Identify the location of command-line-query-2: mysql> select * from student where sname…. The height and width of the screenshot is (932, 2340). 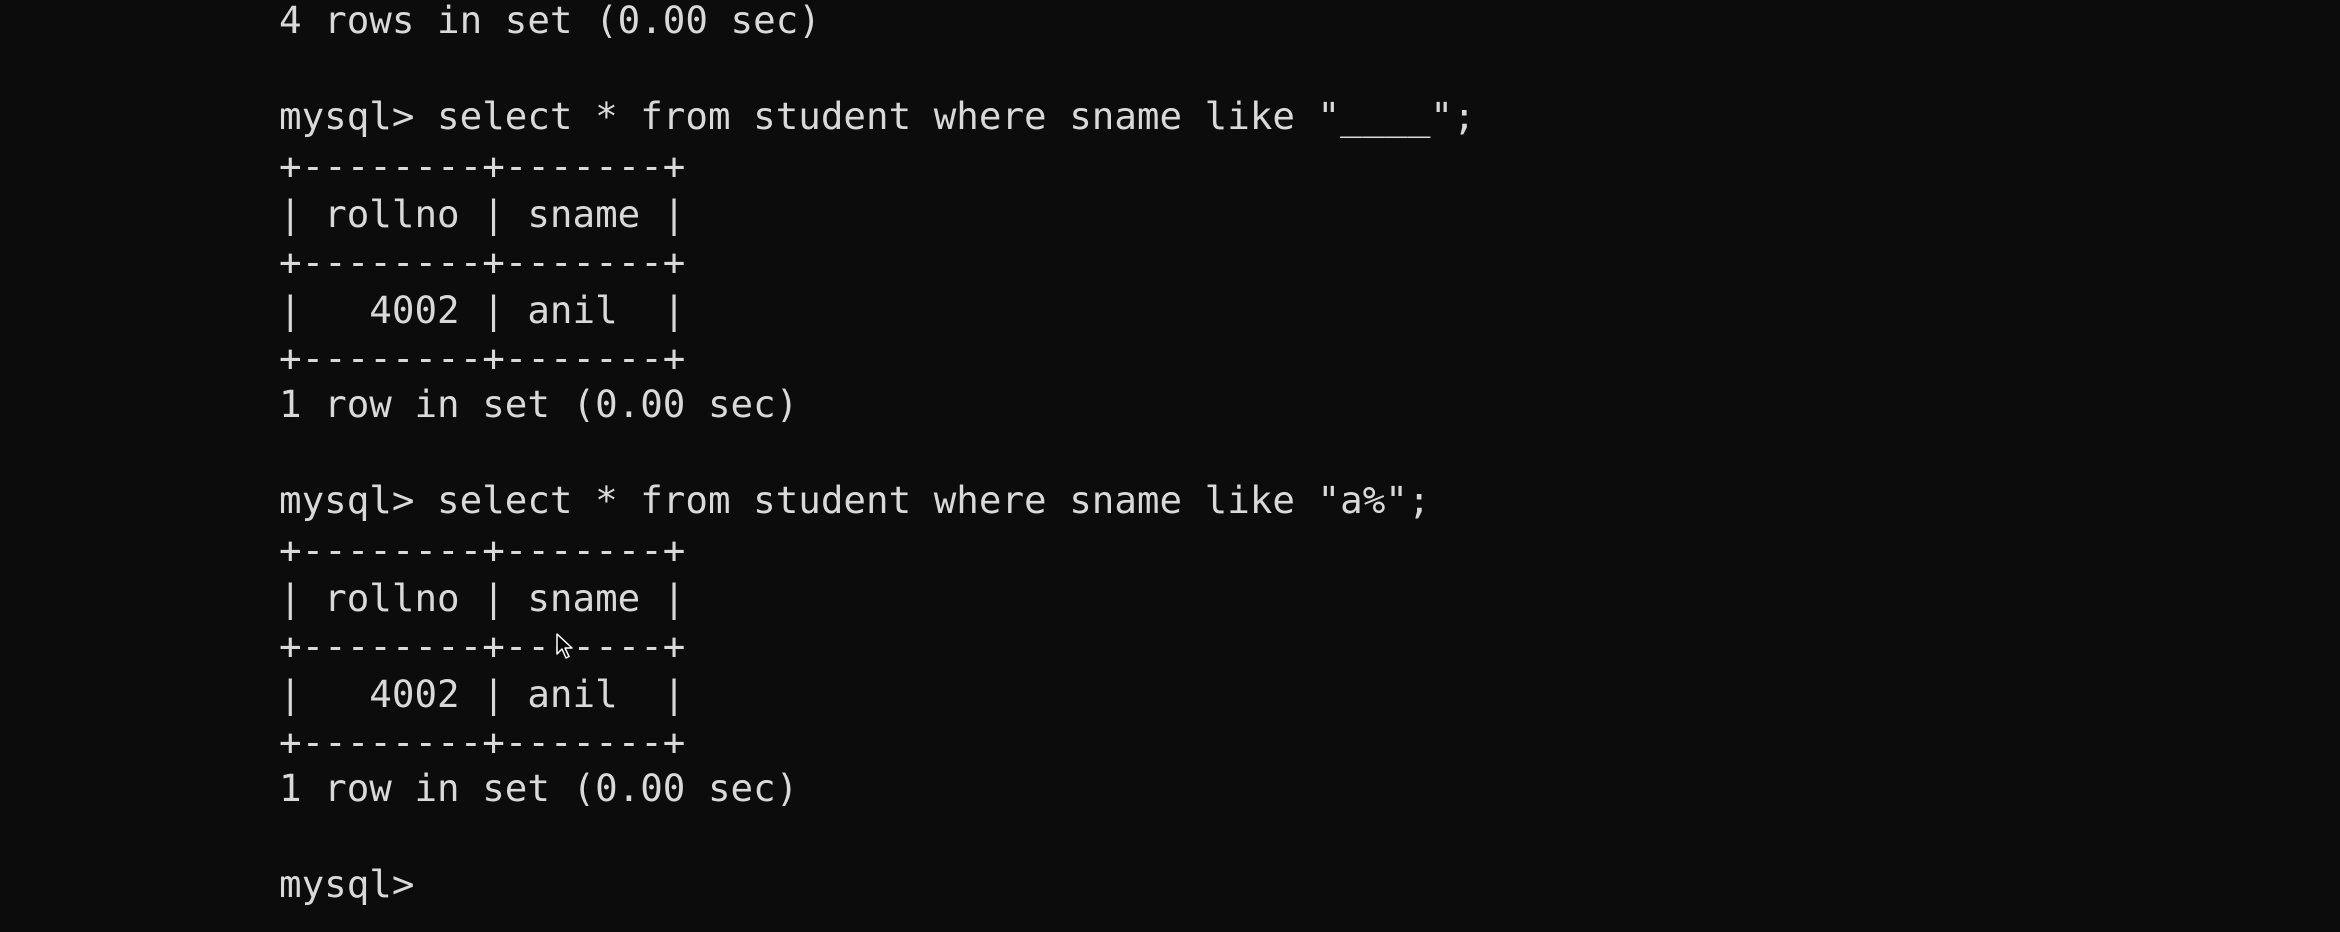
(855, 500).